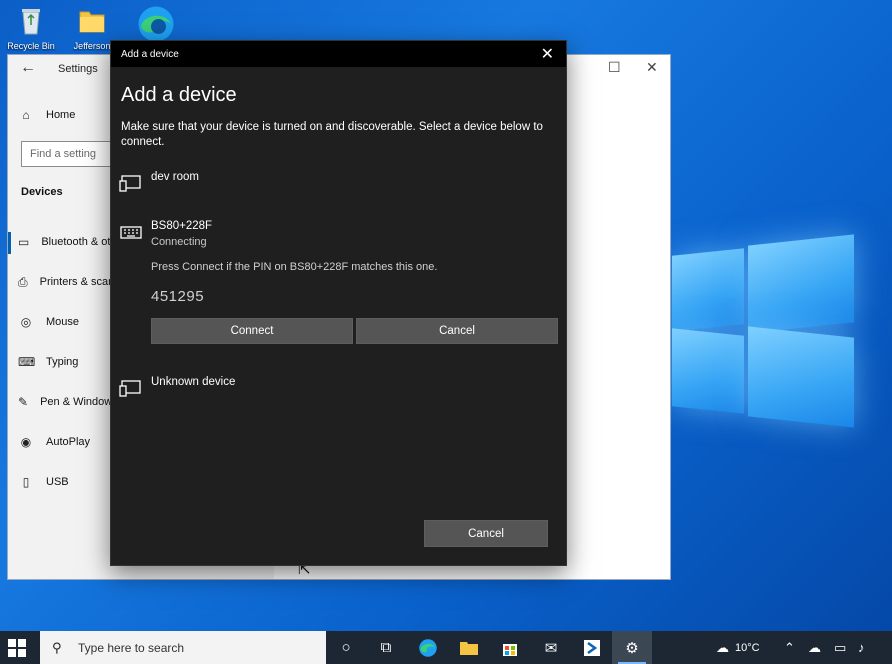  I want to click on sidebar-item-printers: ⎙ Printers & scanners, so click(67, 282).